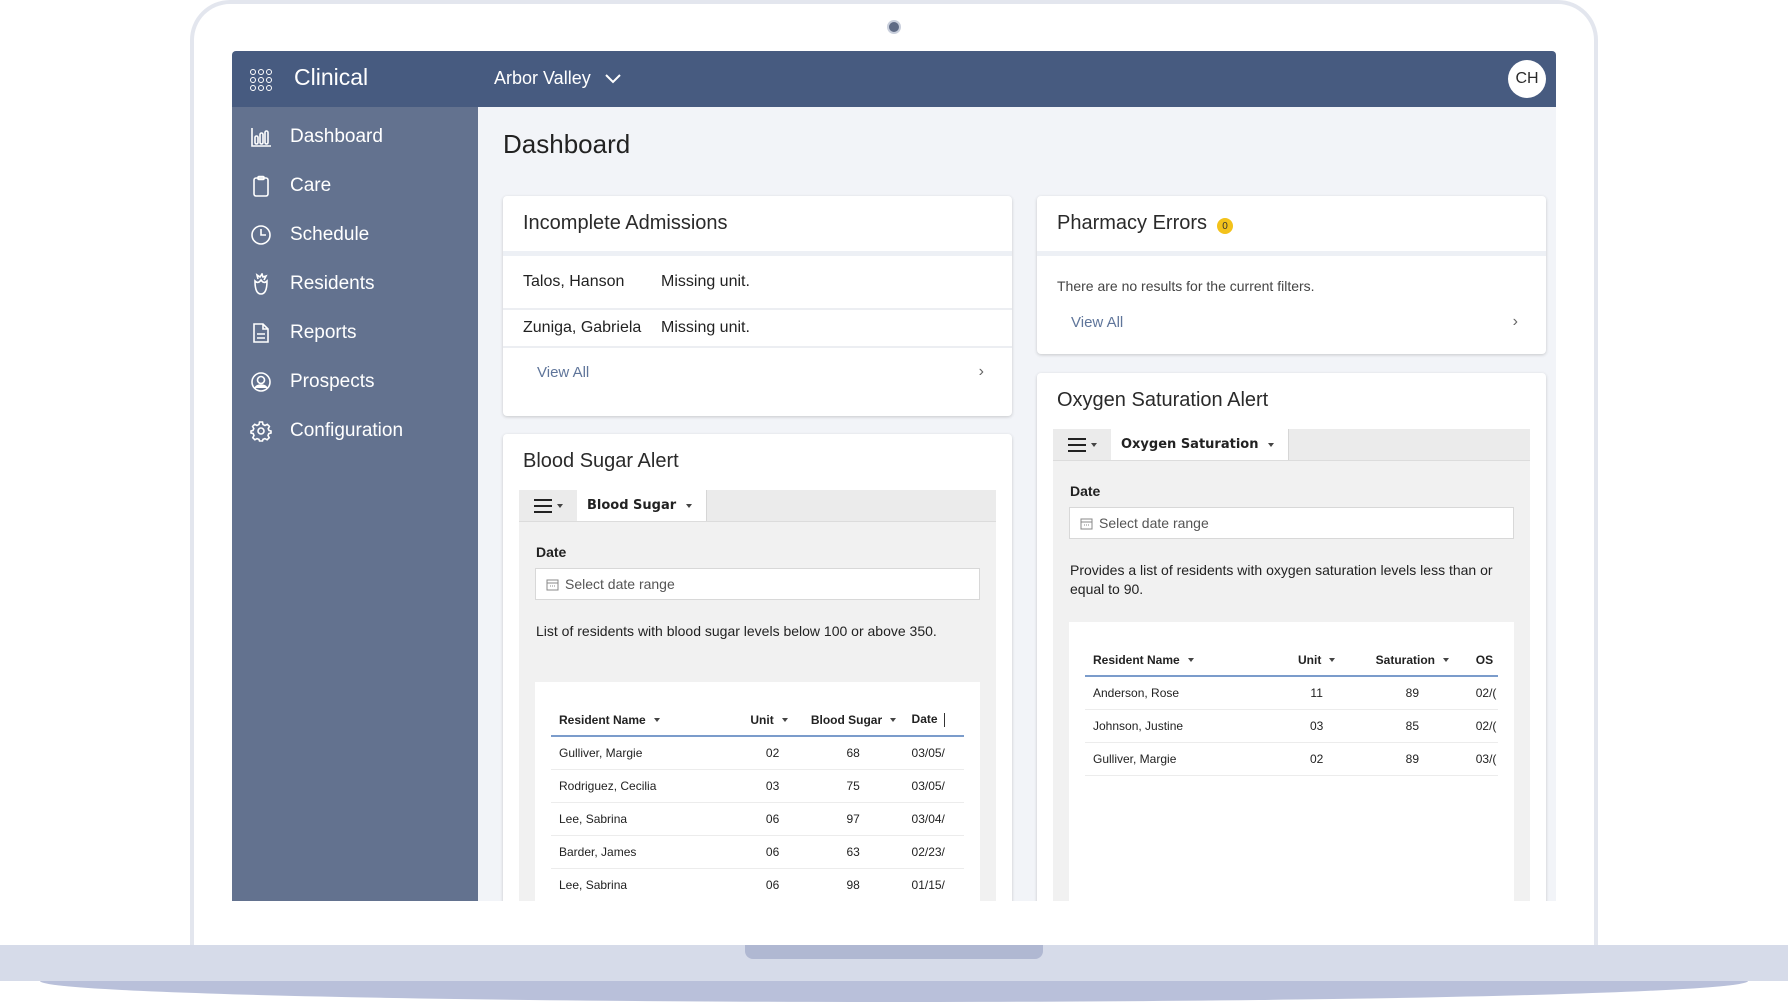 The height and width of the screenshot is (1002, 1788). Describe the element at coordinates (1190, 444) in the screenshot. I see `tab-label: Oxygen Saturation` at that location.